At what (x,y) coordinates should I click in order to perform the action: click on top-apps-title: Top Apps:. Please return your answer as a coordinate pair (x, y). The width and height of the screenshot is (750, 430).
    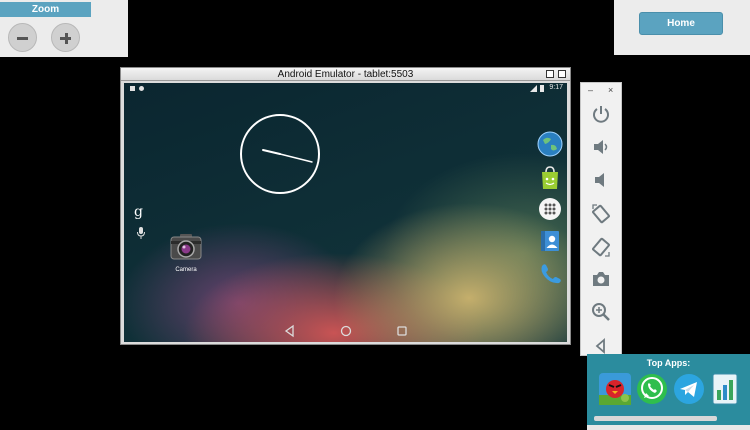
    Looking at the image, I should click on (668, 363).